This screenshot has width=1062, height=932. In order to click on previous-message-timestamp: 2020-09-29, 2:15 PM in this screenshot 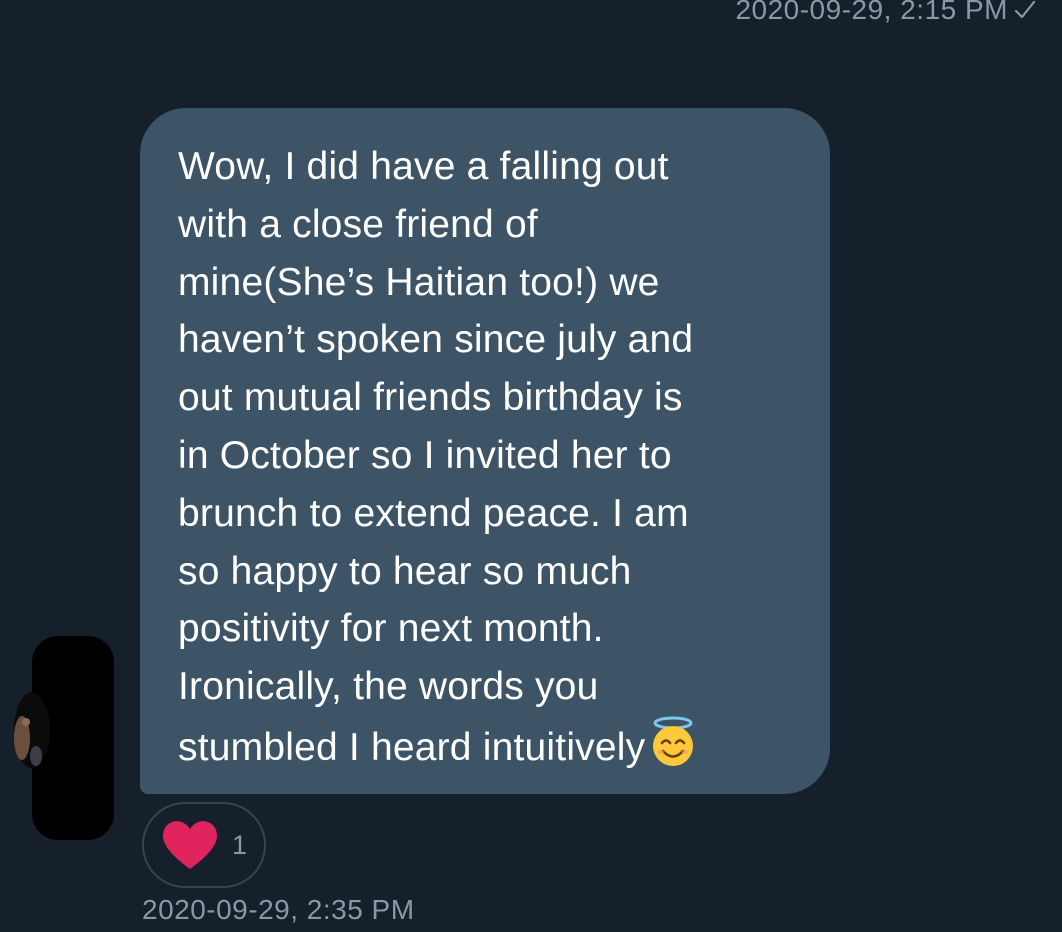, I will do `click(886, 13)`.